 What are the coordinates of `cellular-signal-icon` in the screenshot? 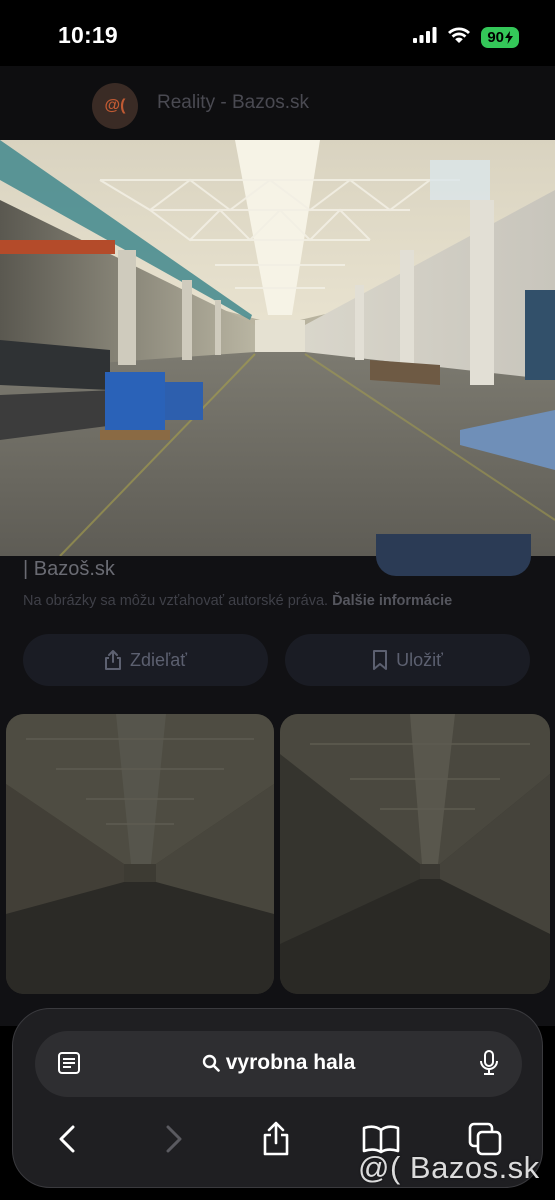 It's located at (425, 37).